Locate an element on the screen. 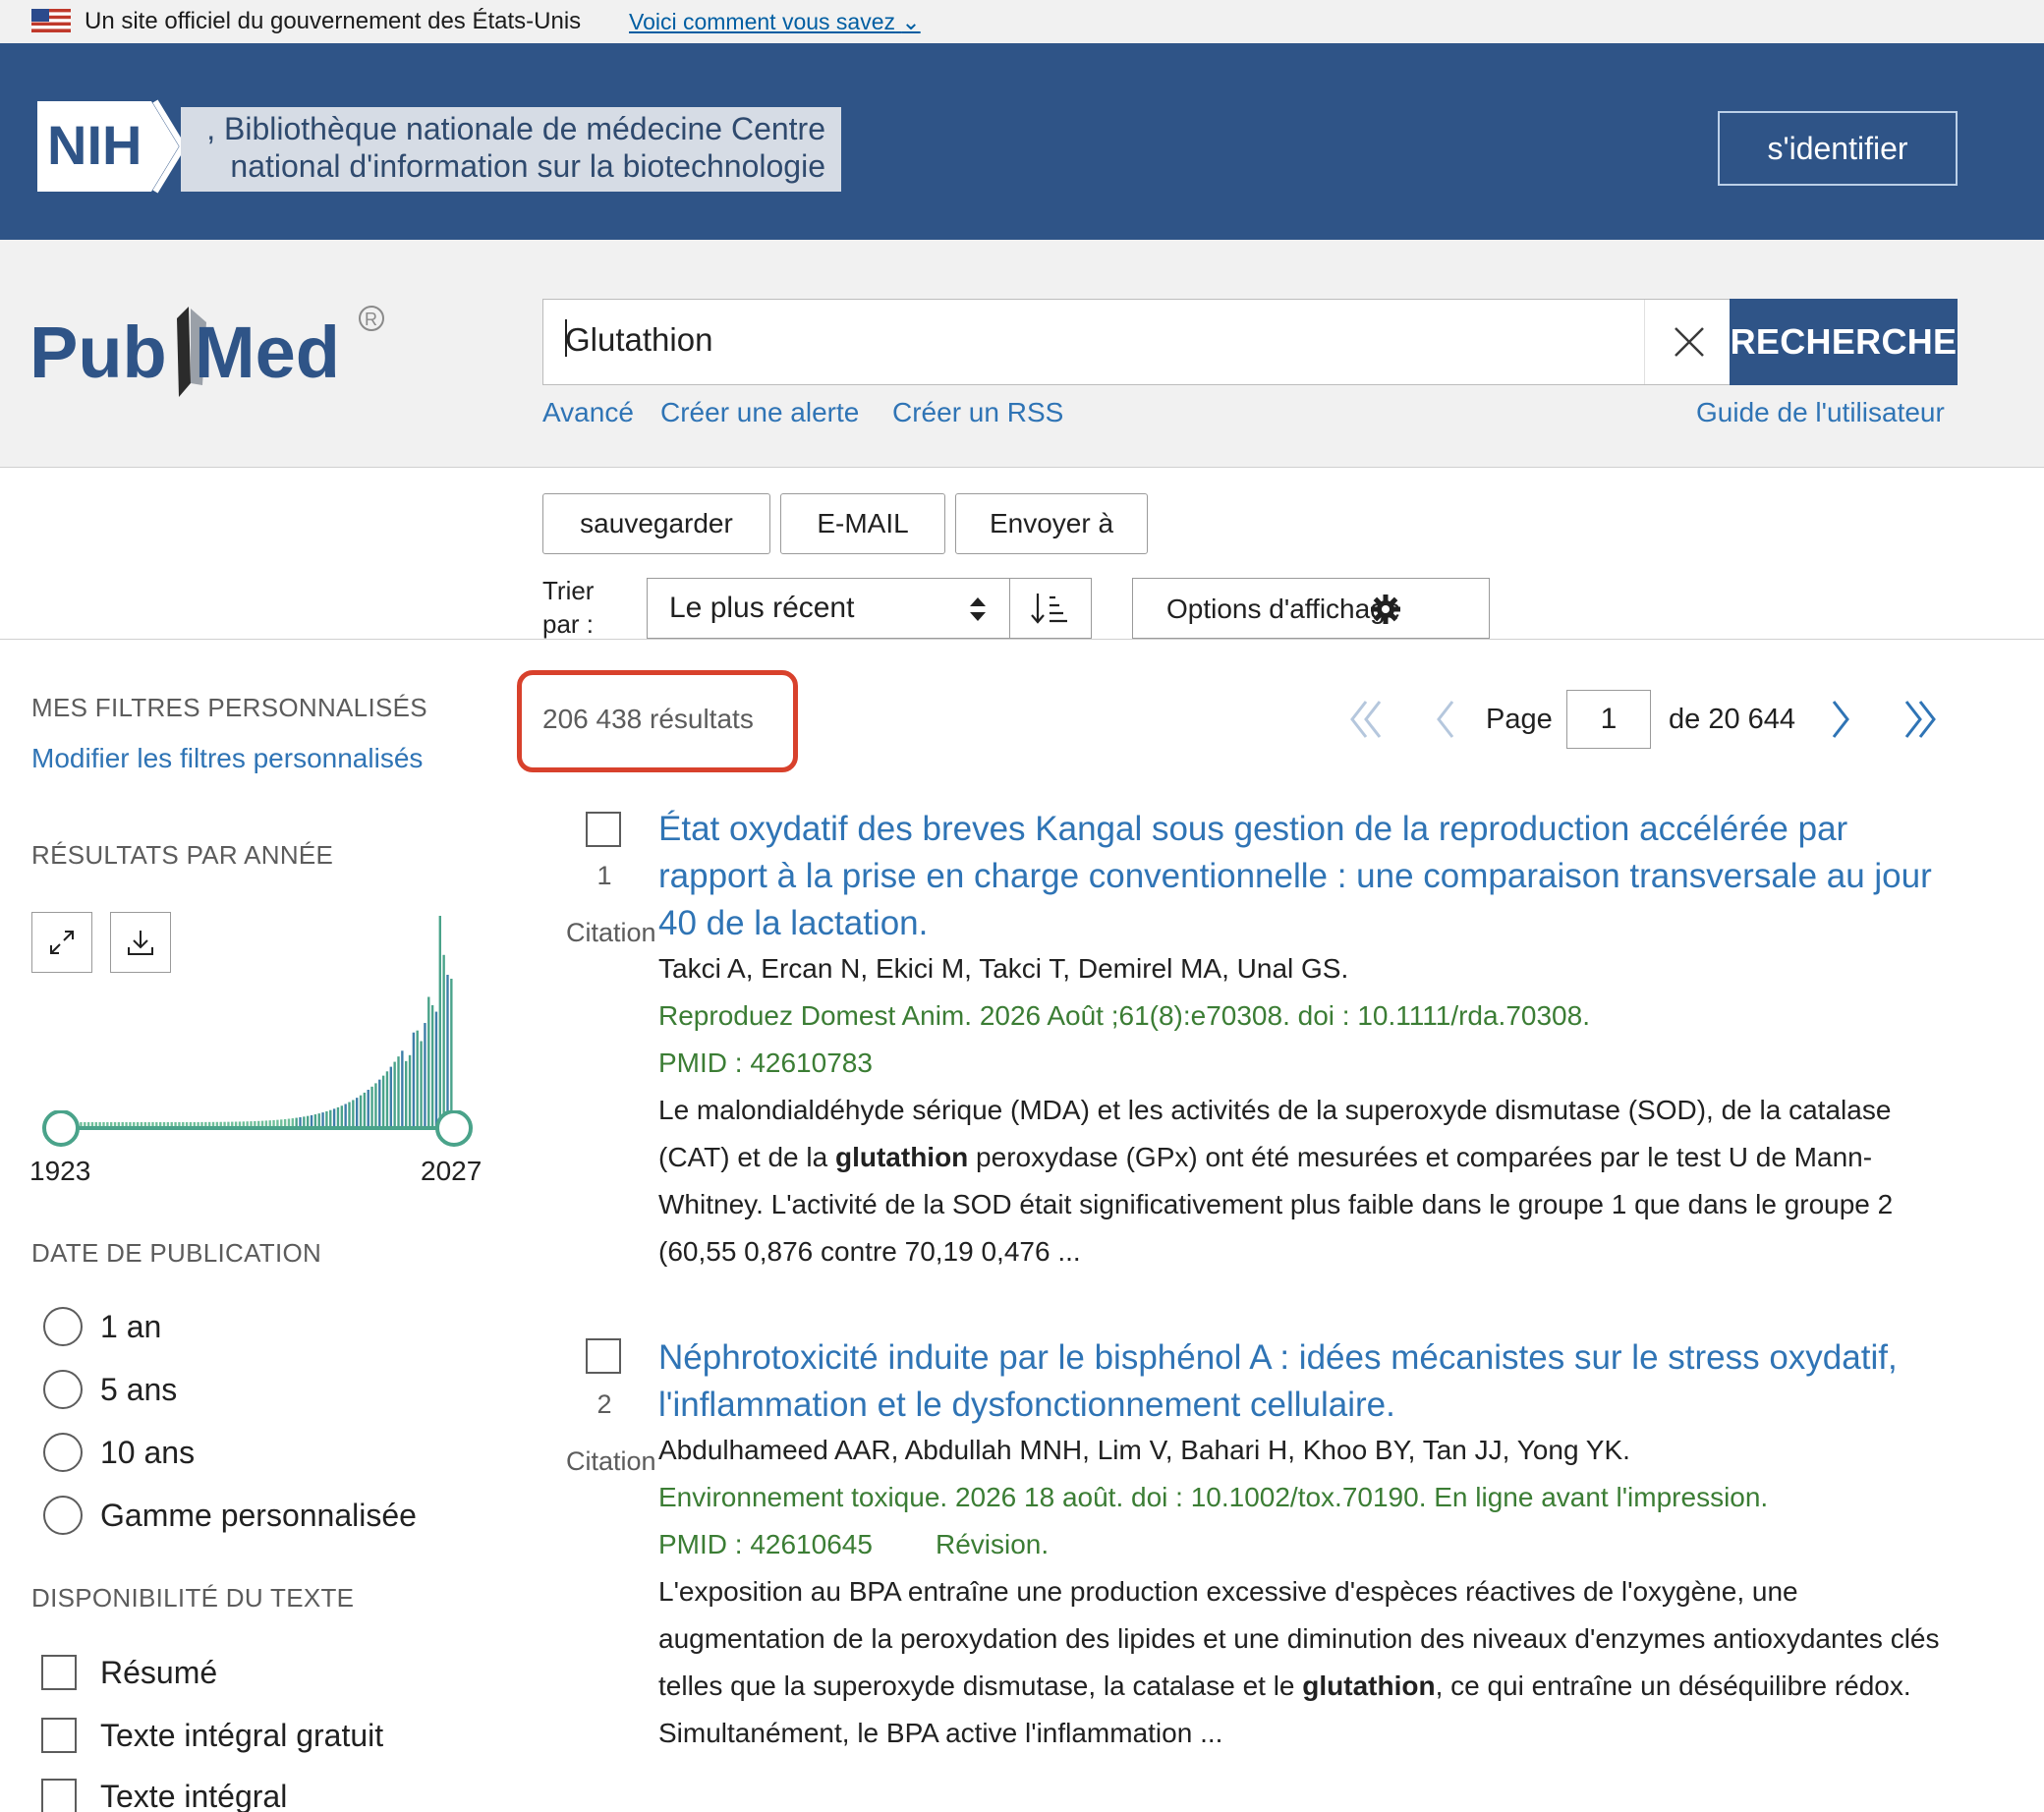  year-slider-start-handle is located at coordinates (61, 1128).